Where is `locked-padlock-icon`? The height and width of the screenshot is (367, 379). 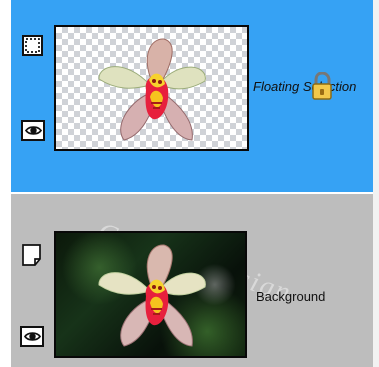
locked-padlock-icon is located at coordinates (322, 86).